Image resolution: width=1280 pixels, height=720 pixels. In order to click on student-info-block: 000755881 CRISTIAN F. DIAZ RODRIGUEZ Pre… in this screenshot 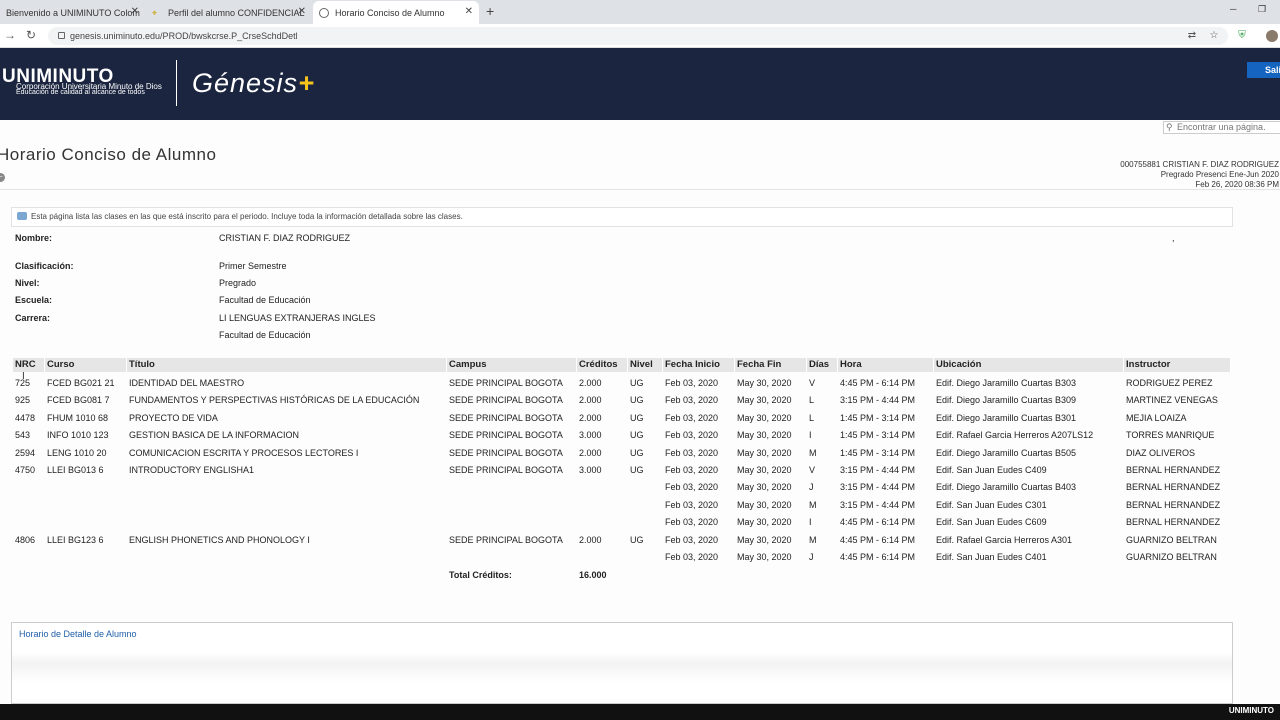, I will do `click(1199, 175)`.